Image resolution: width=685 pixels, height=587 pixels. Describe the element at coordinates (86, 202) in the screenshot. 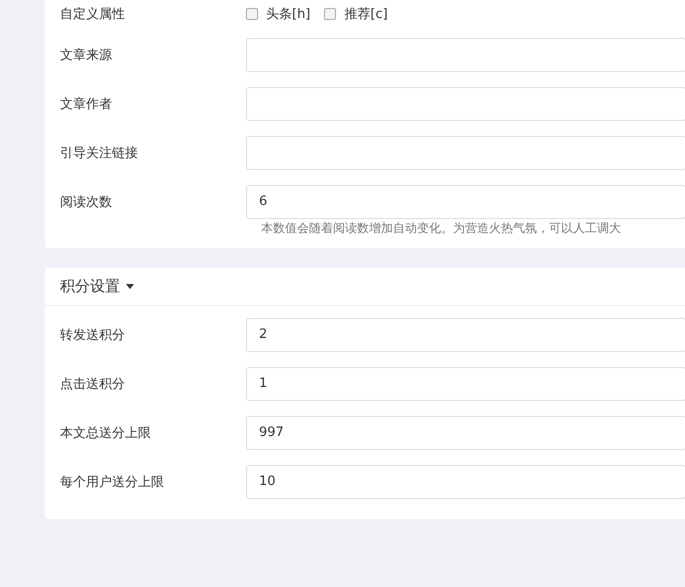

I see `field-label: 阅读次数` at that location.